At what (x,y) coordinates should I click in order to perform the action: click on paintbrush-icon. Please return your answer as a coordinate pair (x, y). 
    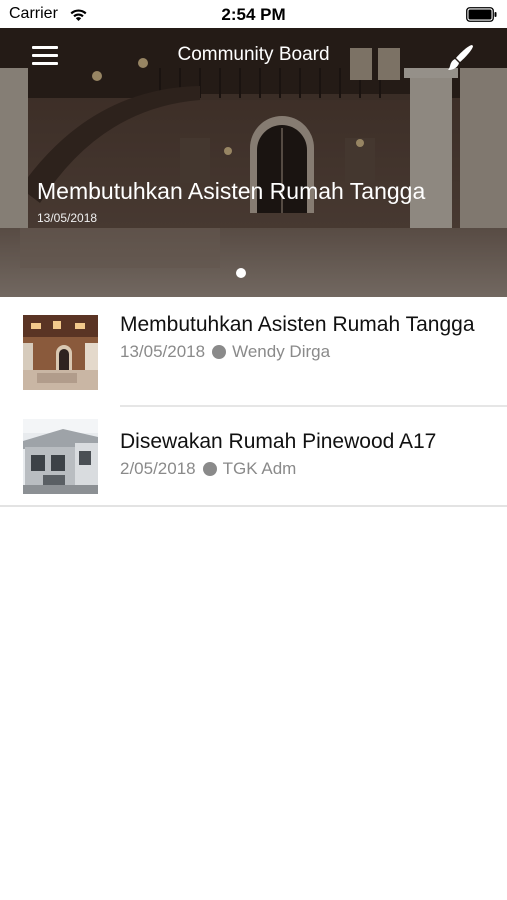
    Looking at the image, I should click on (460, 58).